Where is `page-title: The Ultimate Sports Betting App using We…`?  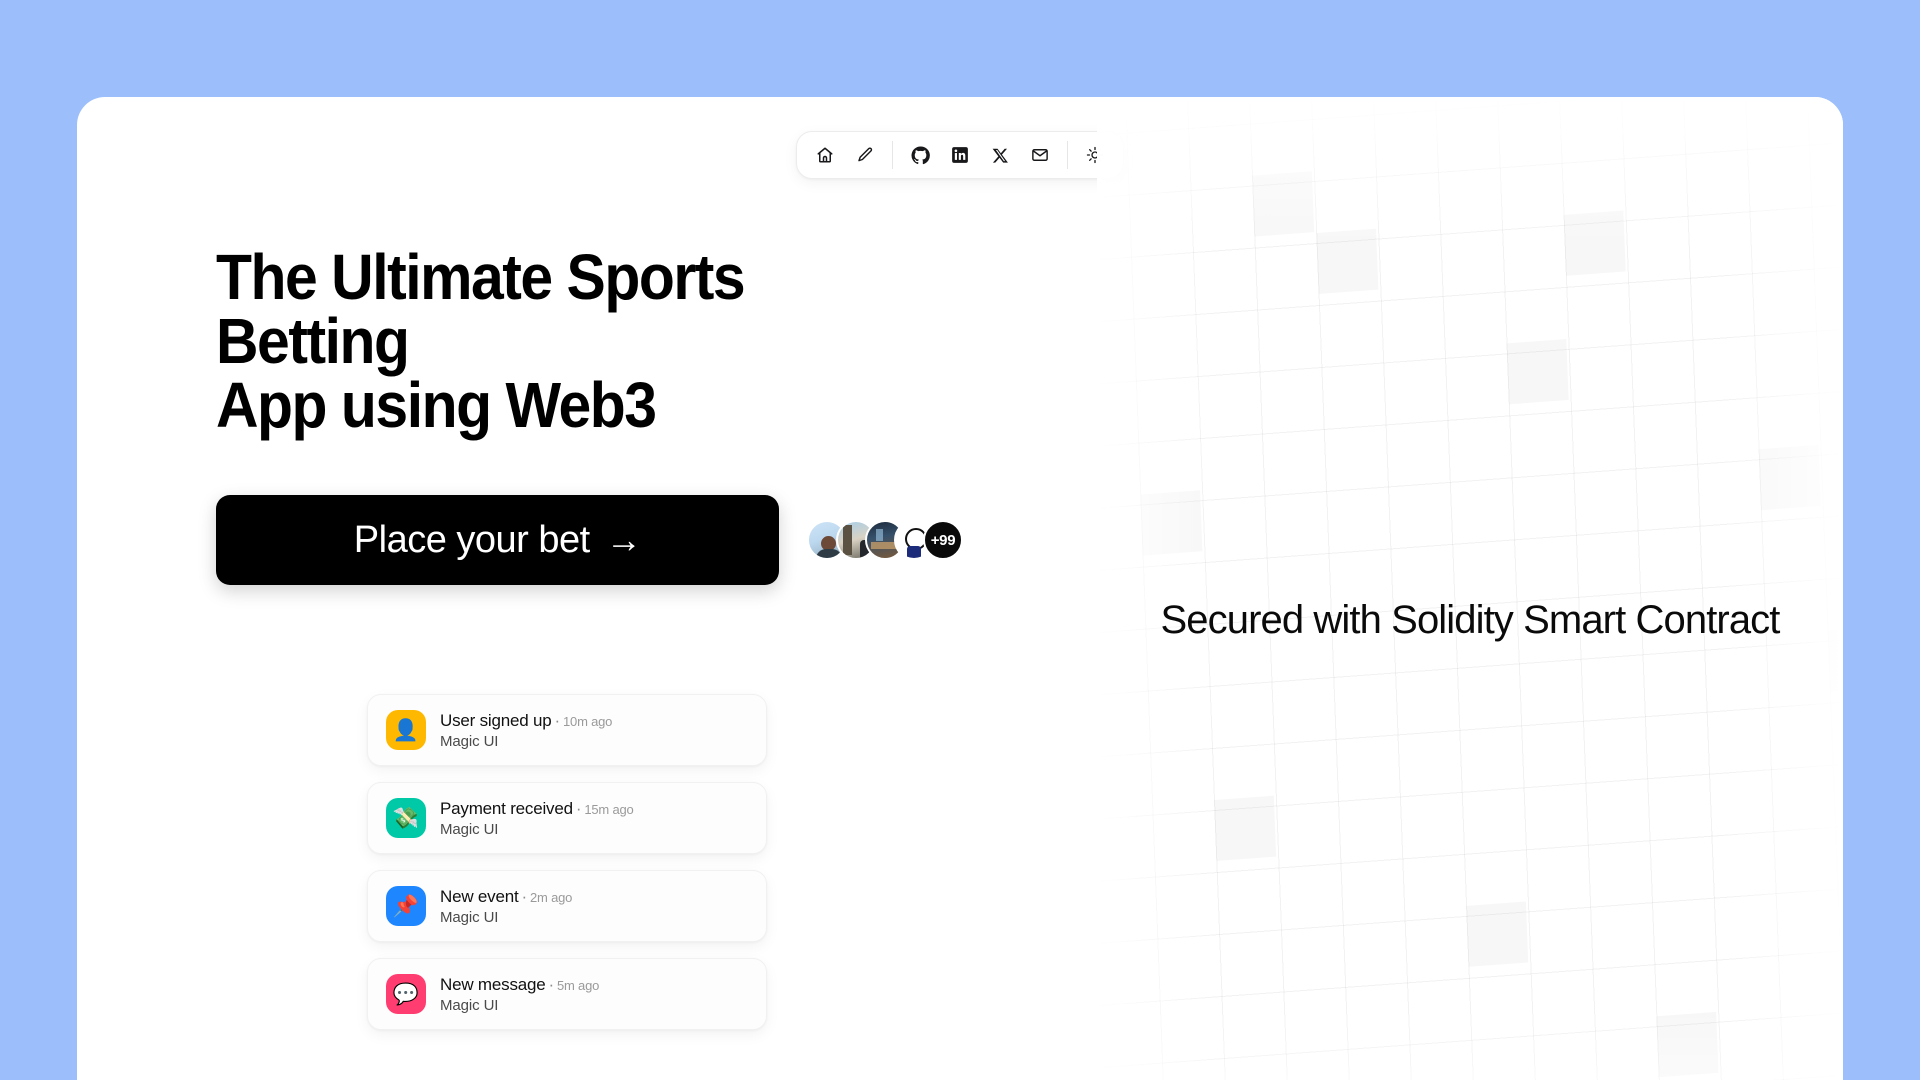
page-title: The Ultimate Sports Betting App using We… is located at coordinates (565, 341).